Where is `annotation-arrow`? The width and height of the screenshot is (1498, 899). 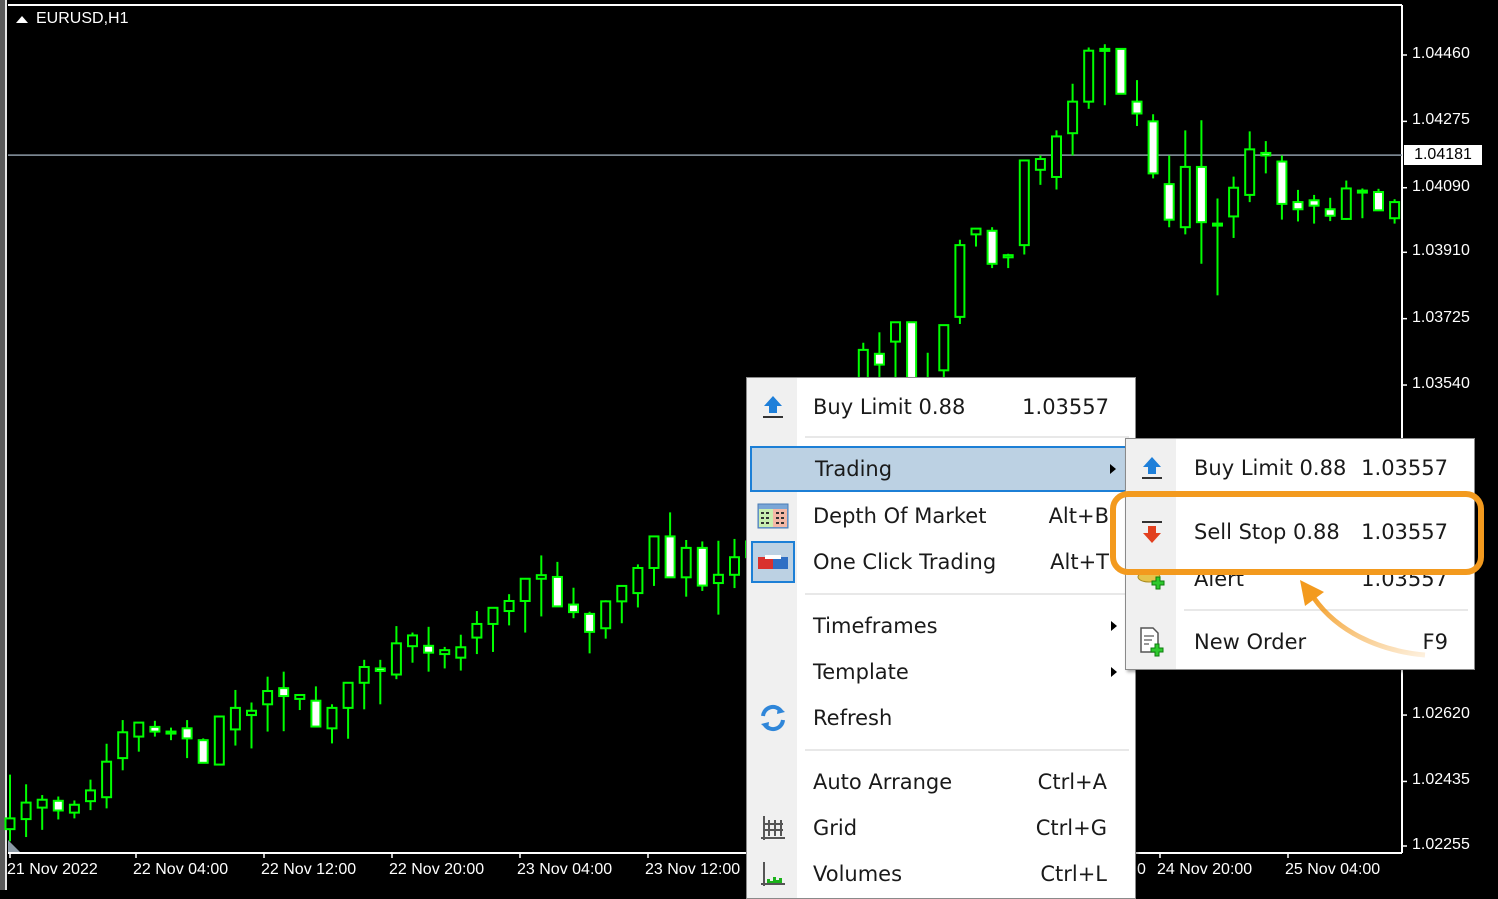 annotation-arrow is located at coordinates (1363, 619).